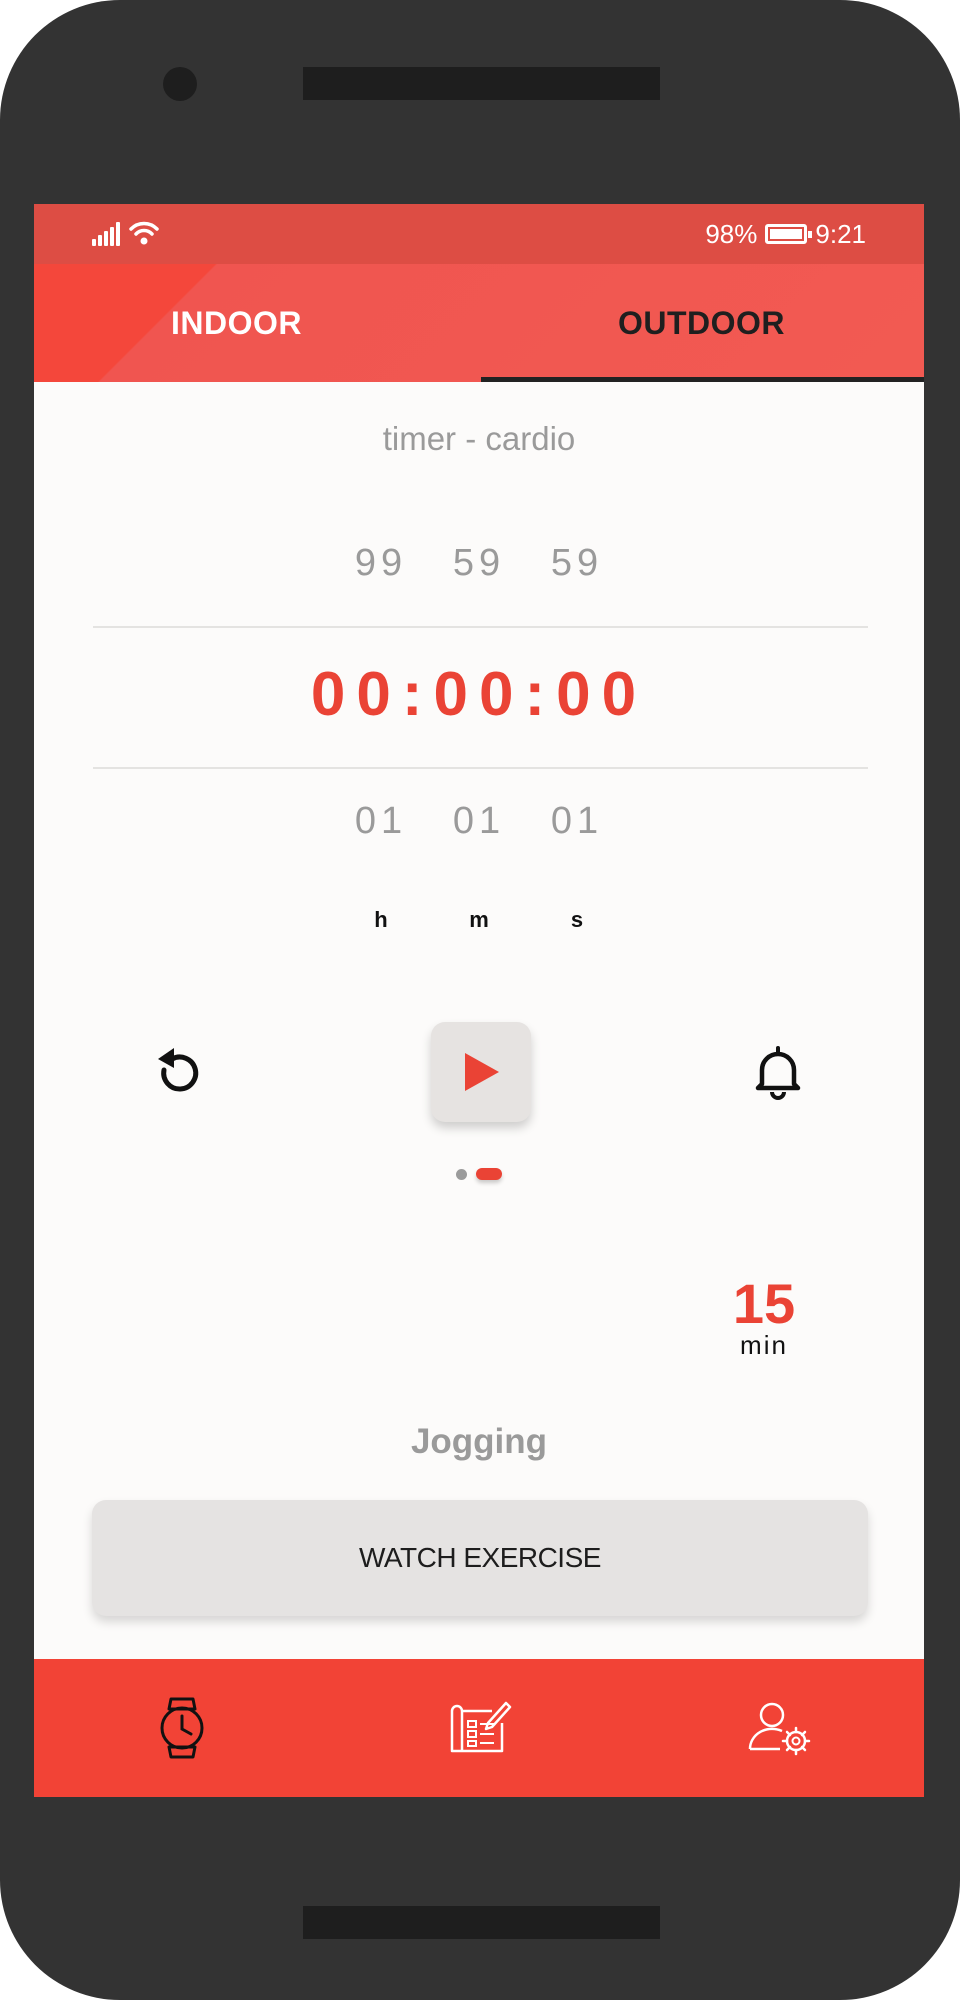 Image resolution: width=960 pixels, height=2000 pixels. I want to click on seconds-below: 01, so click(577, 821).